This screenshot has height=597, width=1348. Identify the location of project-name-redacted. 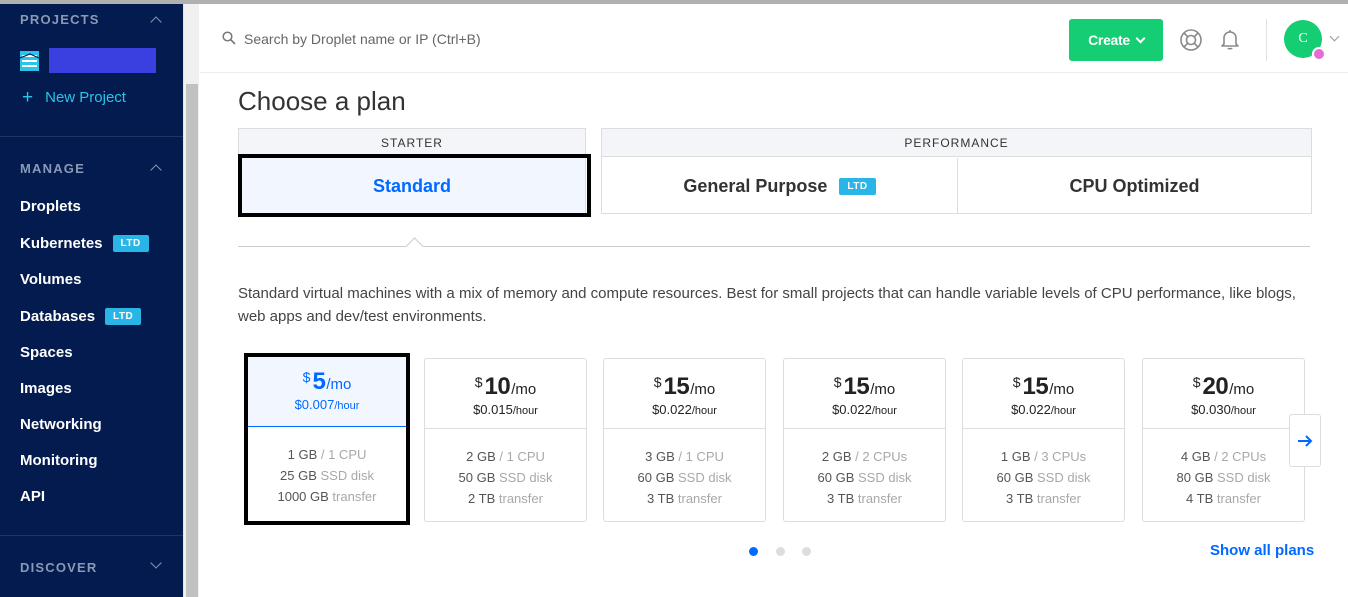
(102, 60).